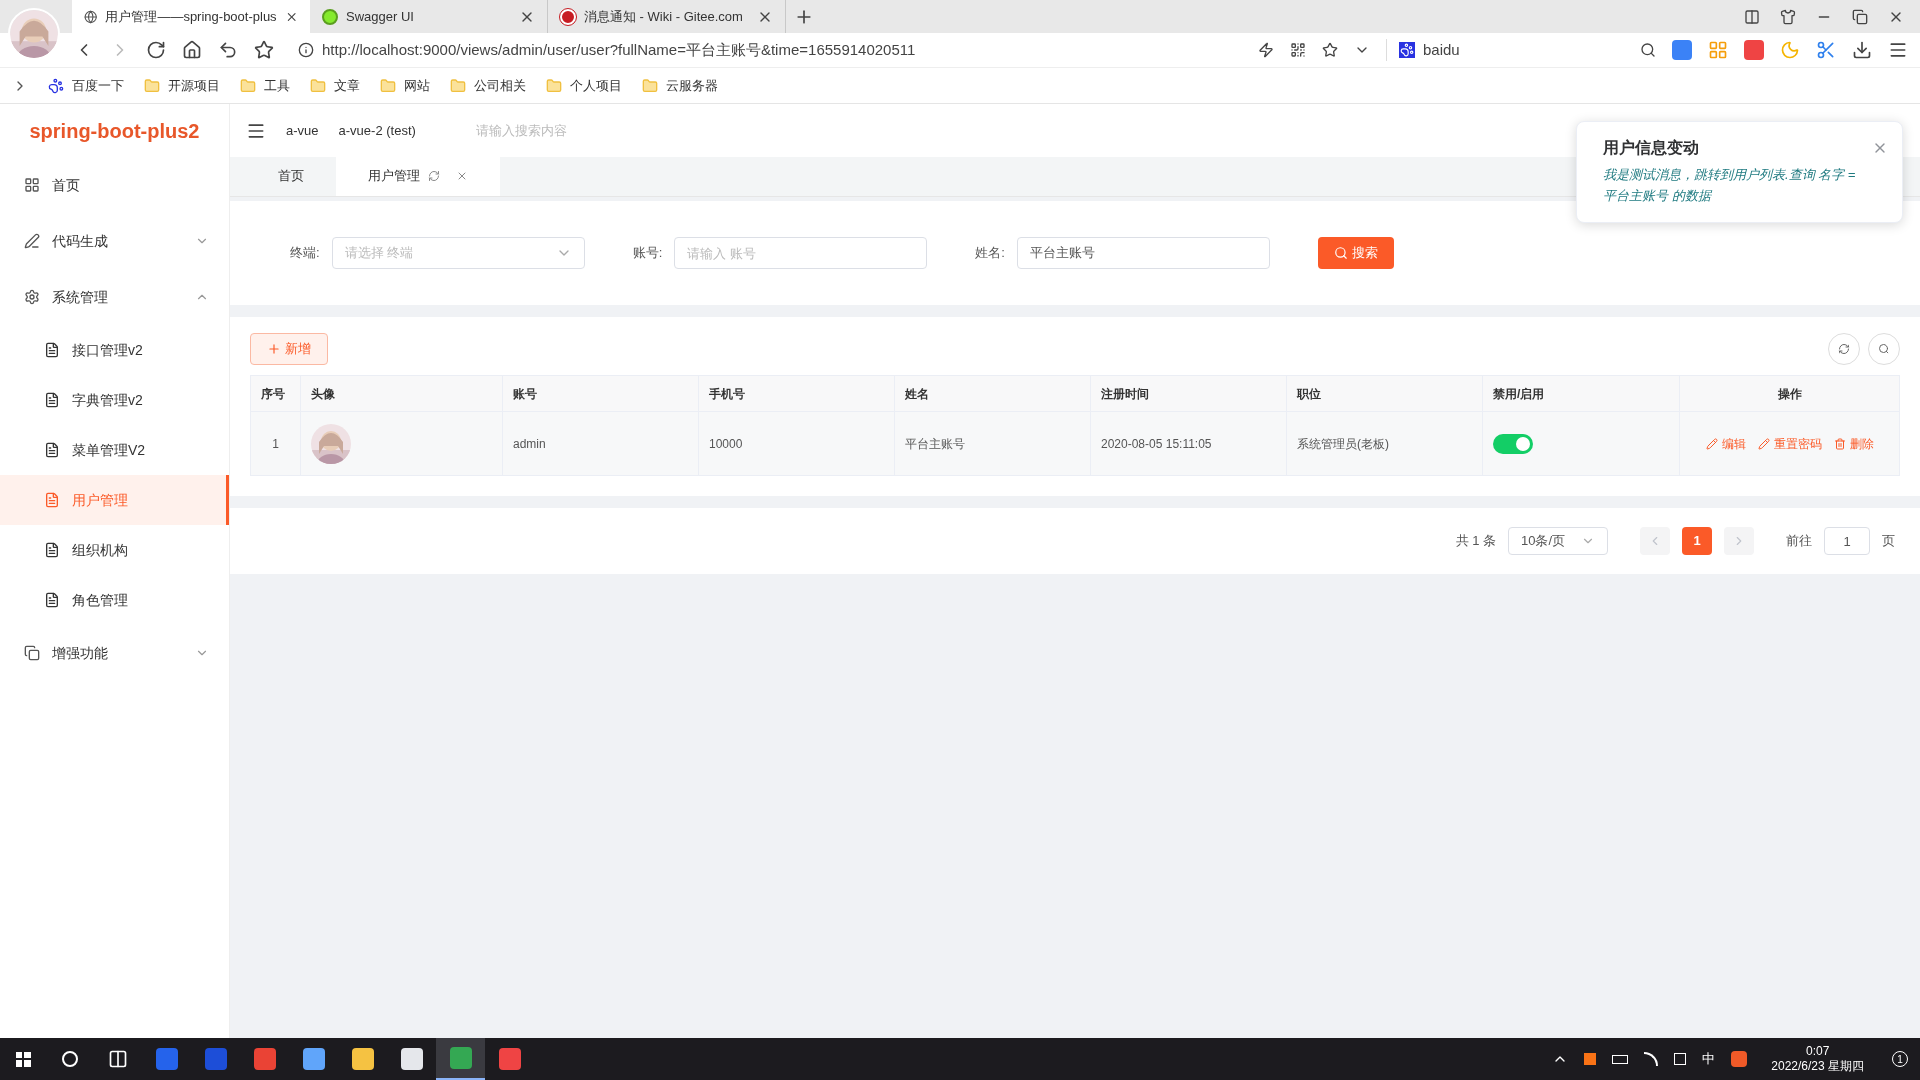 The height and width of the screenshot is (1080, 1920). What do you see at coordinates (1266, 50) in the screenshot?
I see `lightning-icon` at bounding box center [1266, 50].